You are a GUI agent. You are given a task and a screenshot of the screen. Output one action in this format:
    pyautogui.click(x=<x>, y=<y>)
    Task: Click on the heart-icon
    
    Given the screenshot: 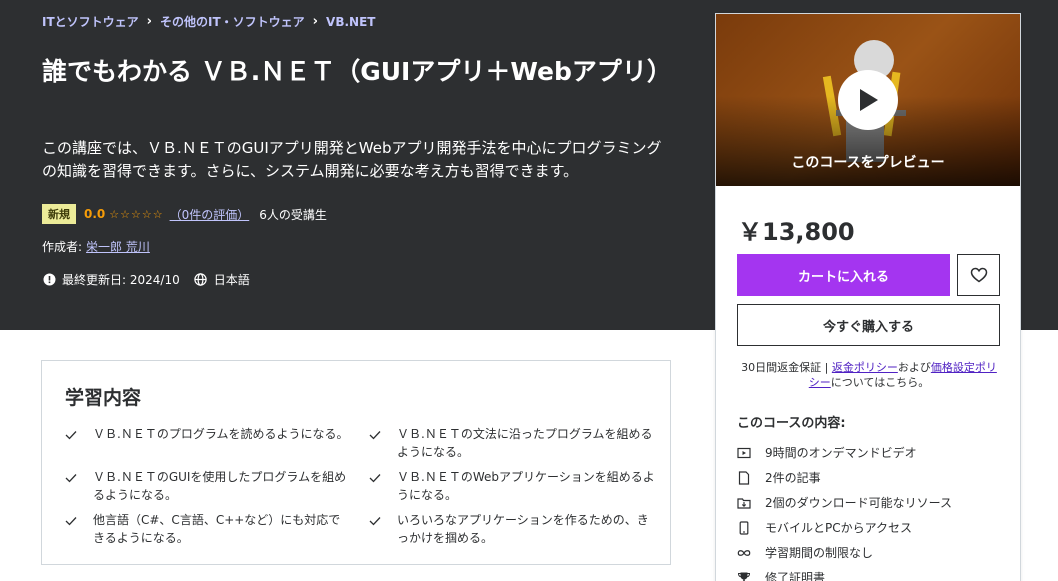 What is the action you would take?
    pyautogui.click(x=978, y=275)
    